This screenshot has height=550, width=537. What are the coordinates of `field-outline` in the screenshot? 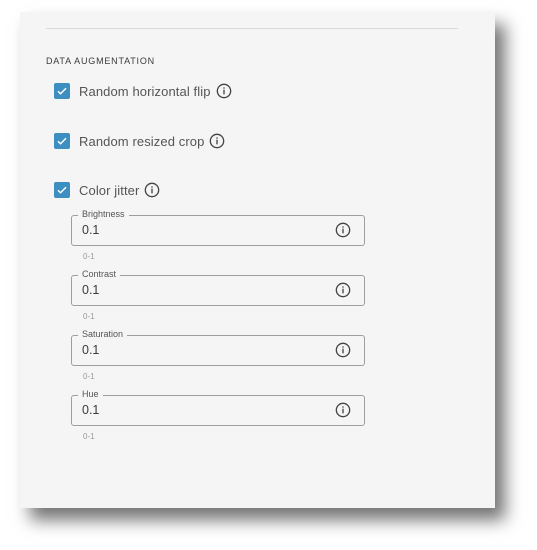 It's located at (218, 410).